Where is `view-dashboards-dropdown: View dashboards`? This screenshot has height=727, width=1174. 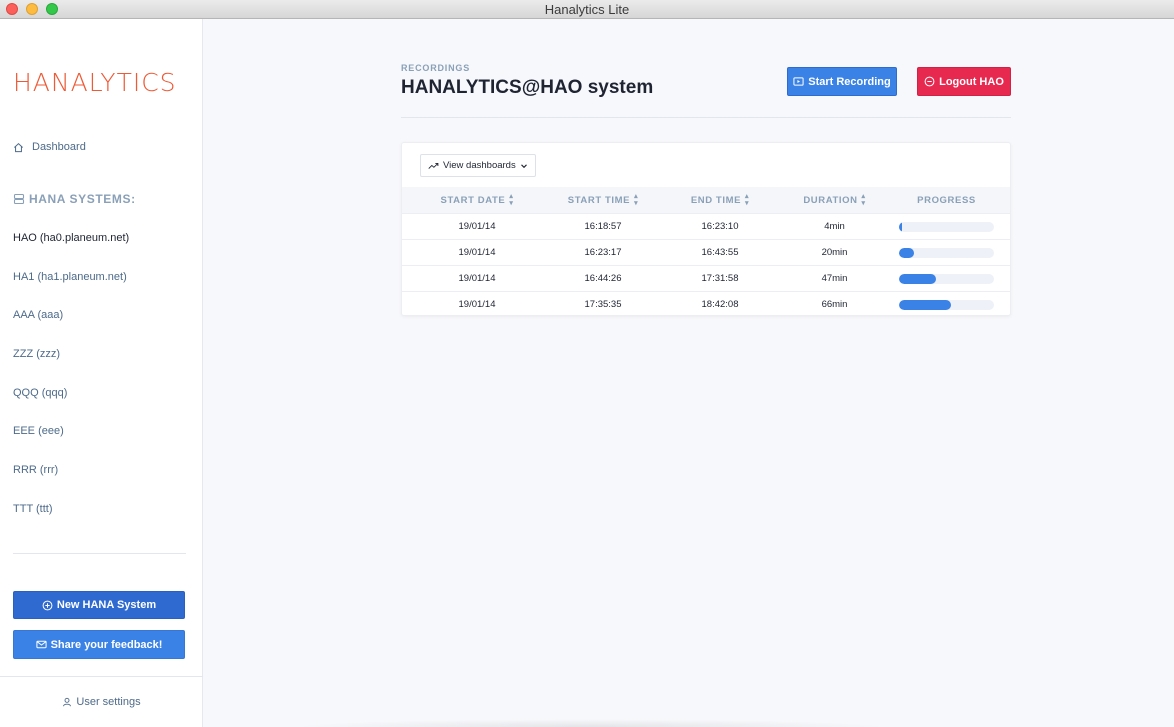
view-dashboards-dropdown: View dashboards is located at coordinates (478, 165).